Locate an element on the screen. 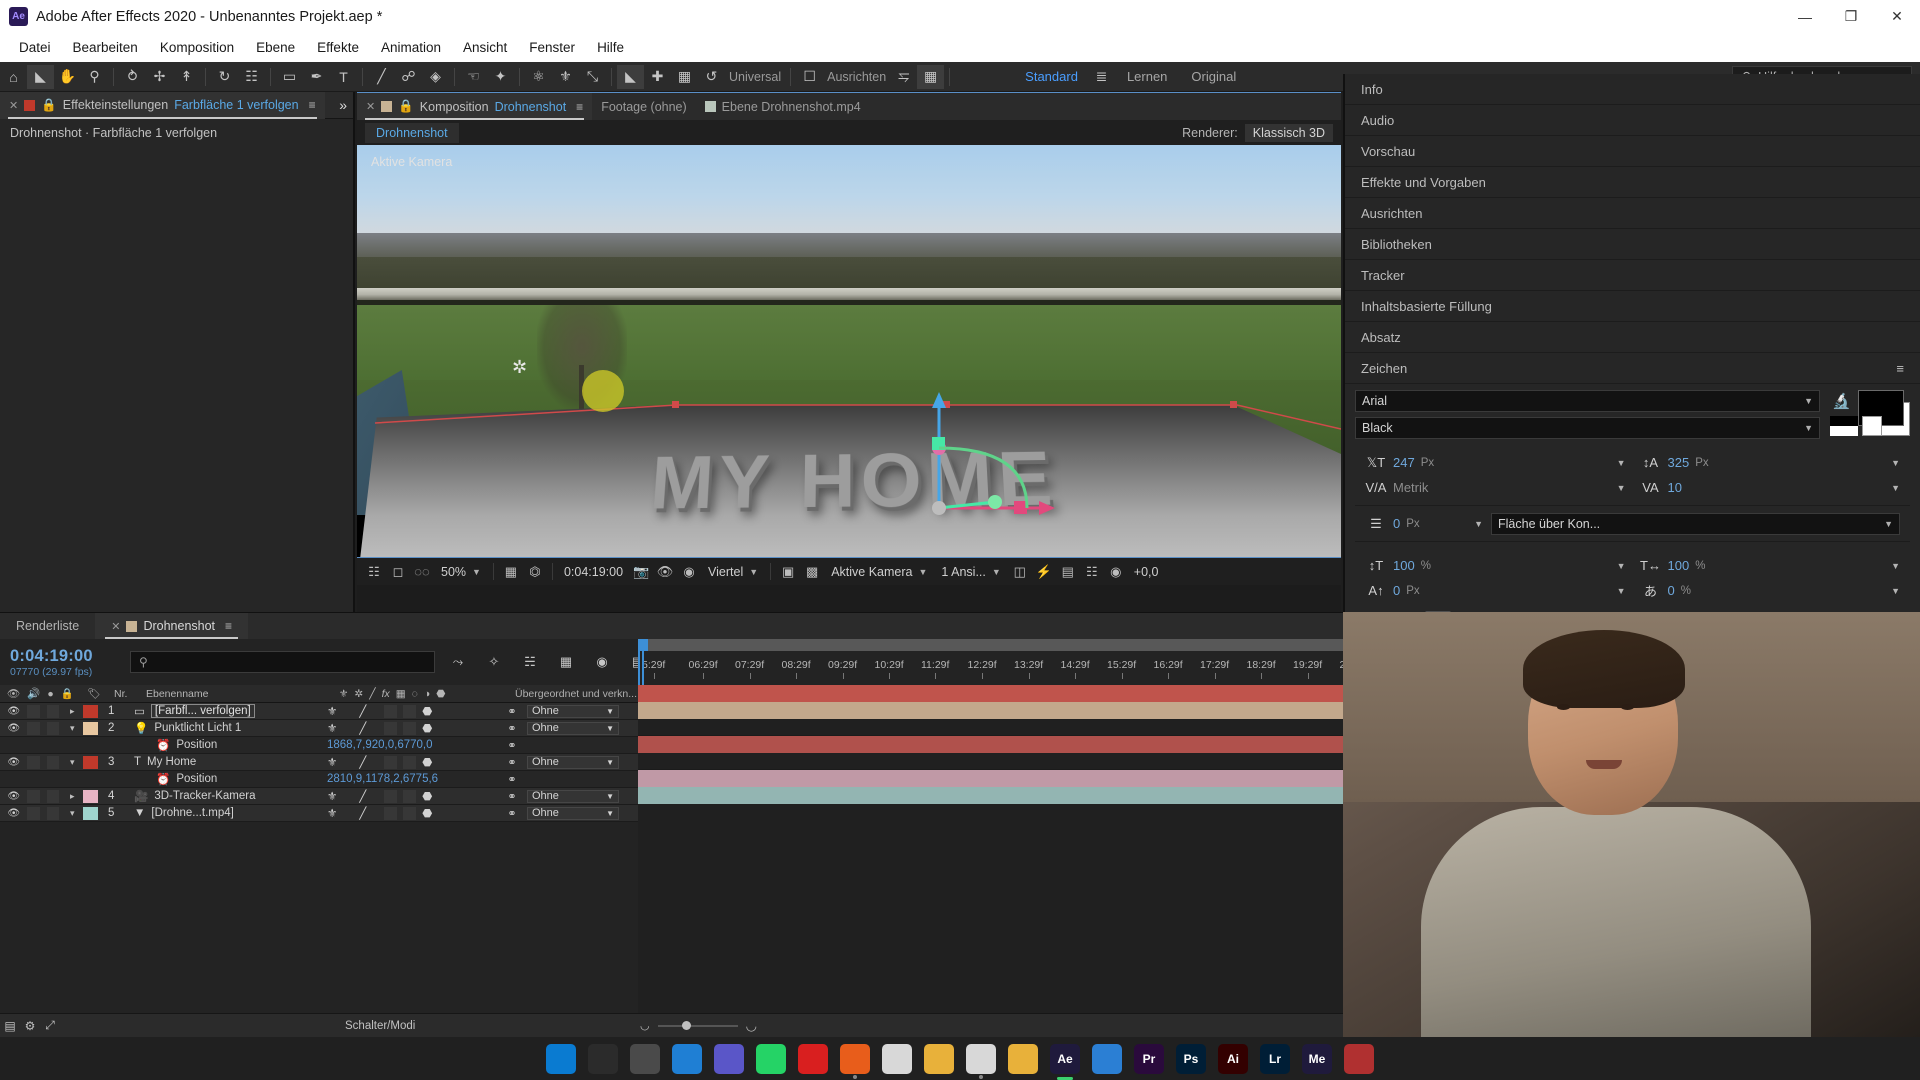  rectangle-tool-icon: ▭ is located at coordinates (289, 77).